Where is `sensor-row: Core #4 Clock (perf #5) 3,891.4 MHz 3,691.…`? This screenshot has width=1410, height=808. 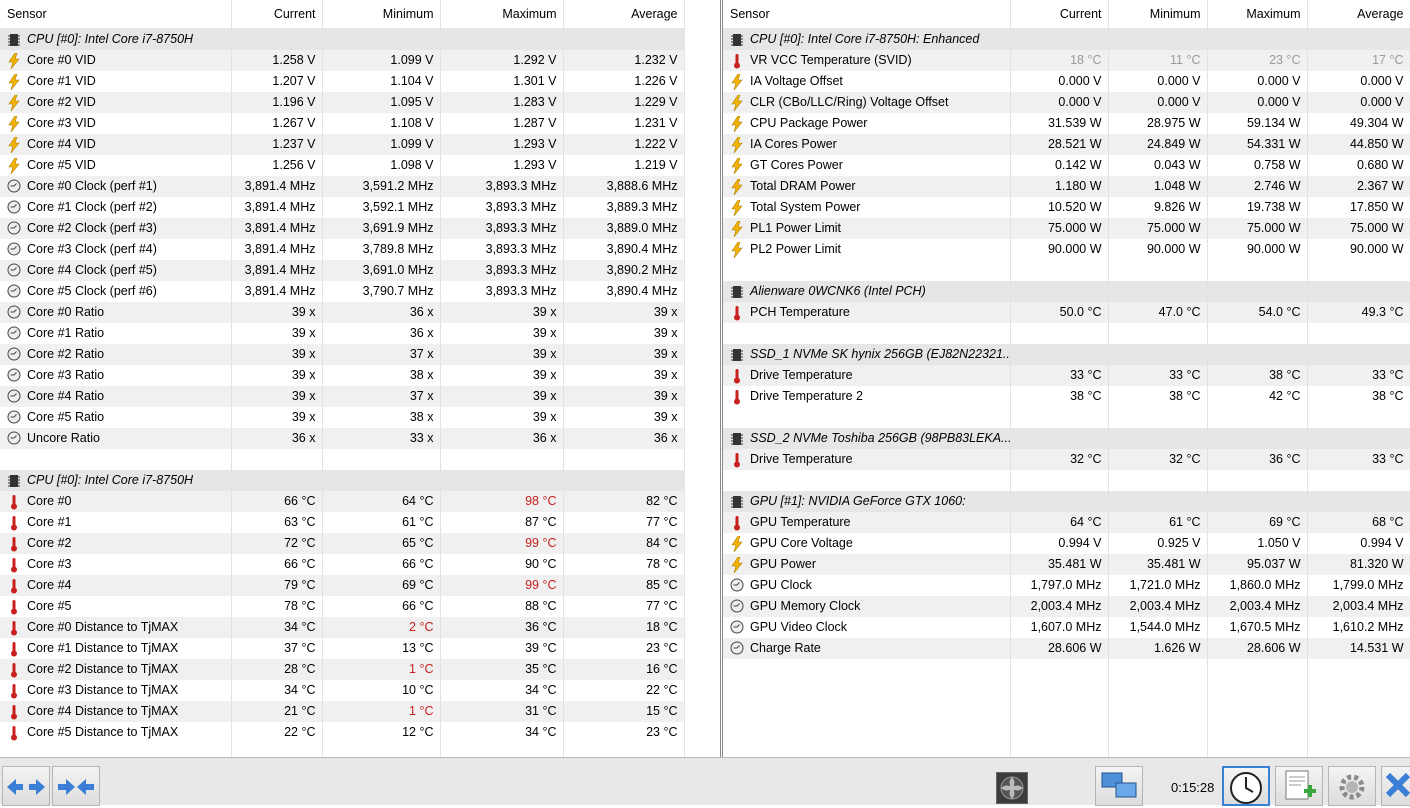
sensor-row: Core #4 Clock (perf #5) 3,891.4 MHz 3,691.… is located at coordinates (342, 270).